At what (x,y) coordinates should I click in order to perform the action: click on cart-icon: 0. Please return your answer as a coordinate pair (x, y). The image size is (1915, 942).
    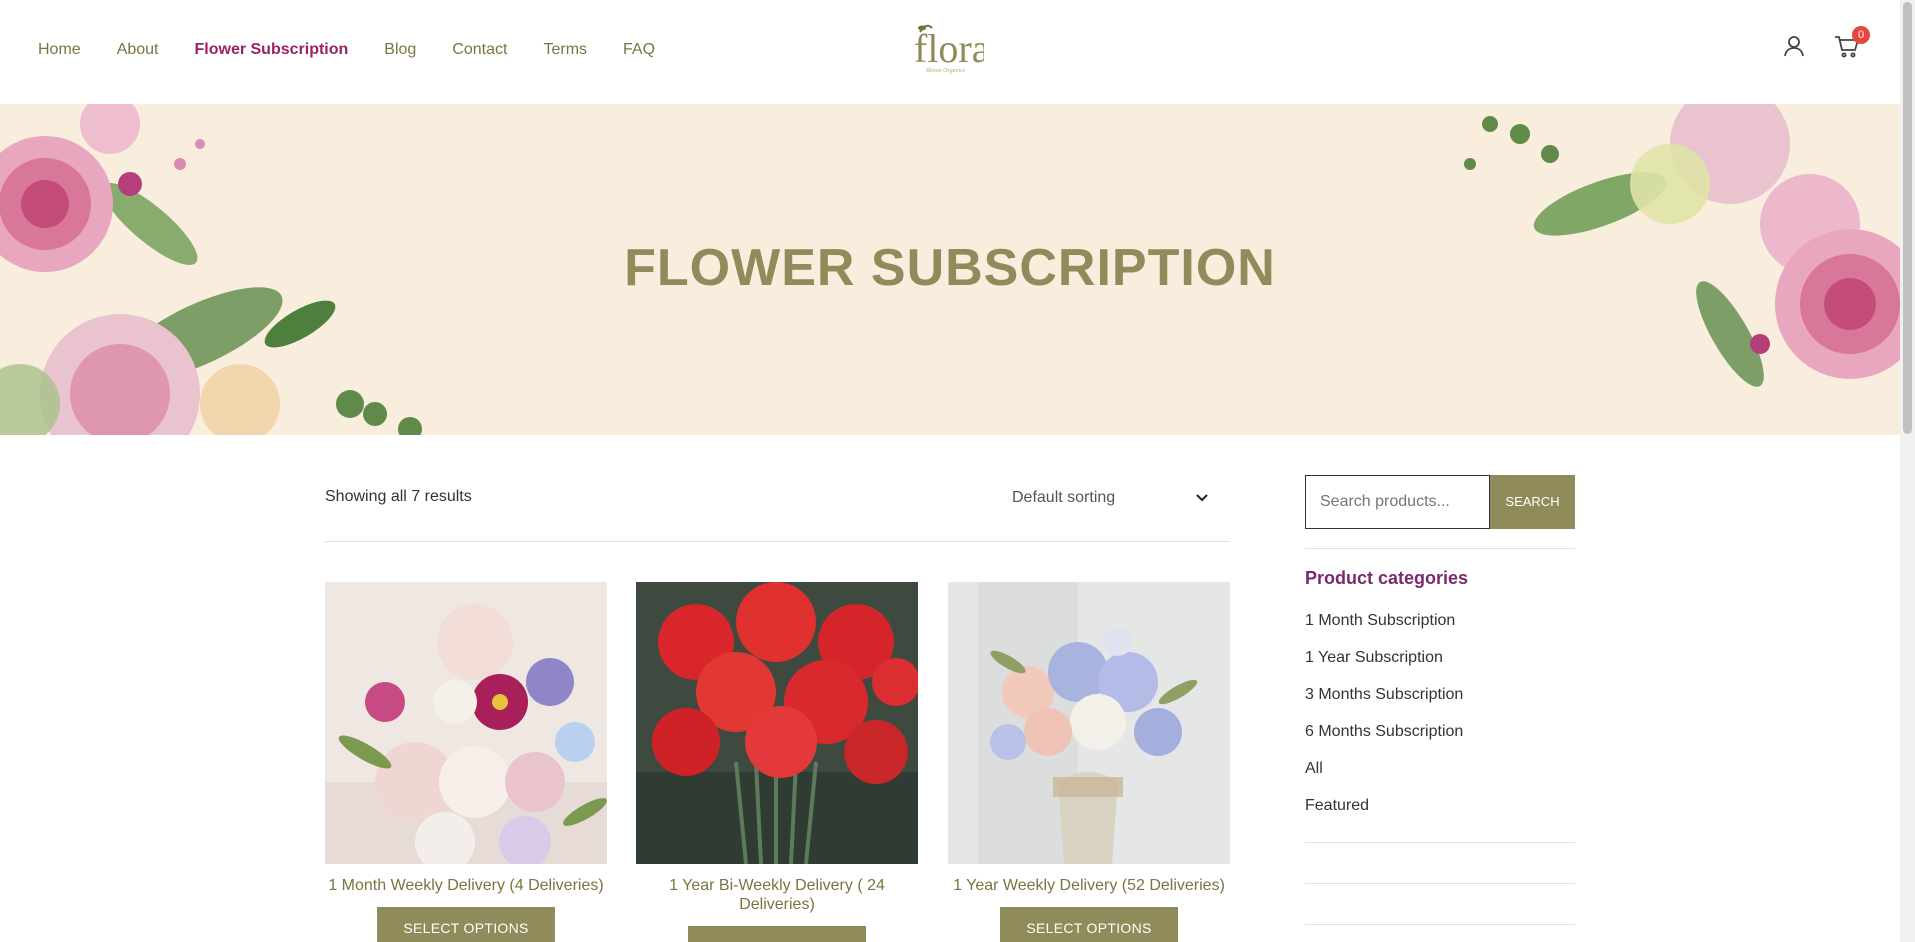
    Looking at the image, I should click on (1852, 43).